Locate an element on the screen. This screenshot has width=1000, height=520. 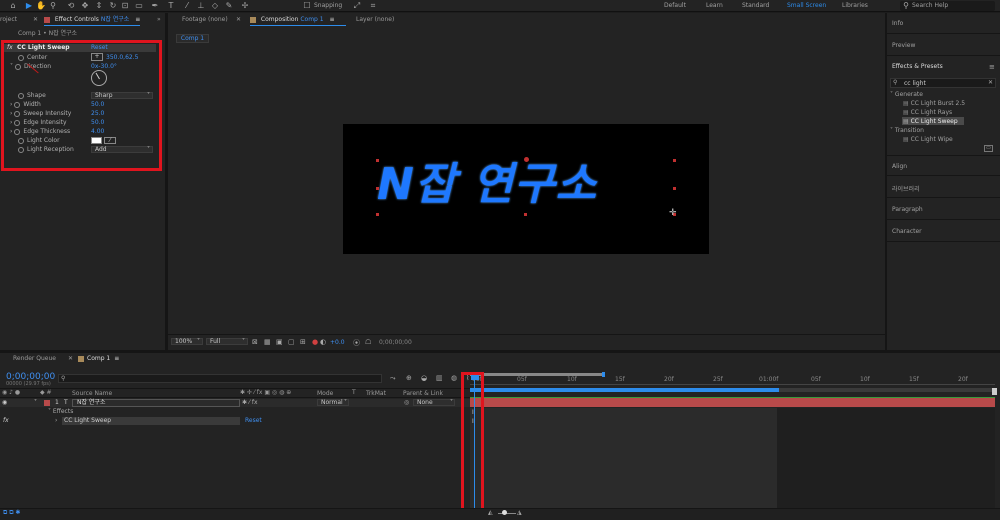
libraries-panel-title: 라이브러리 is located at coordinates (906, 188).